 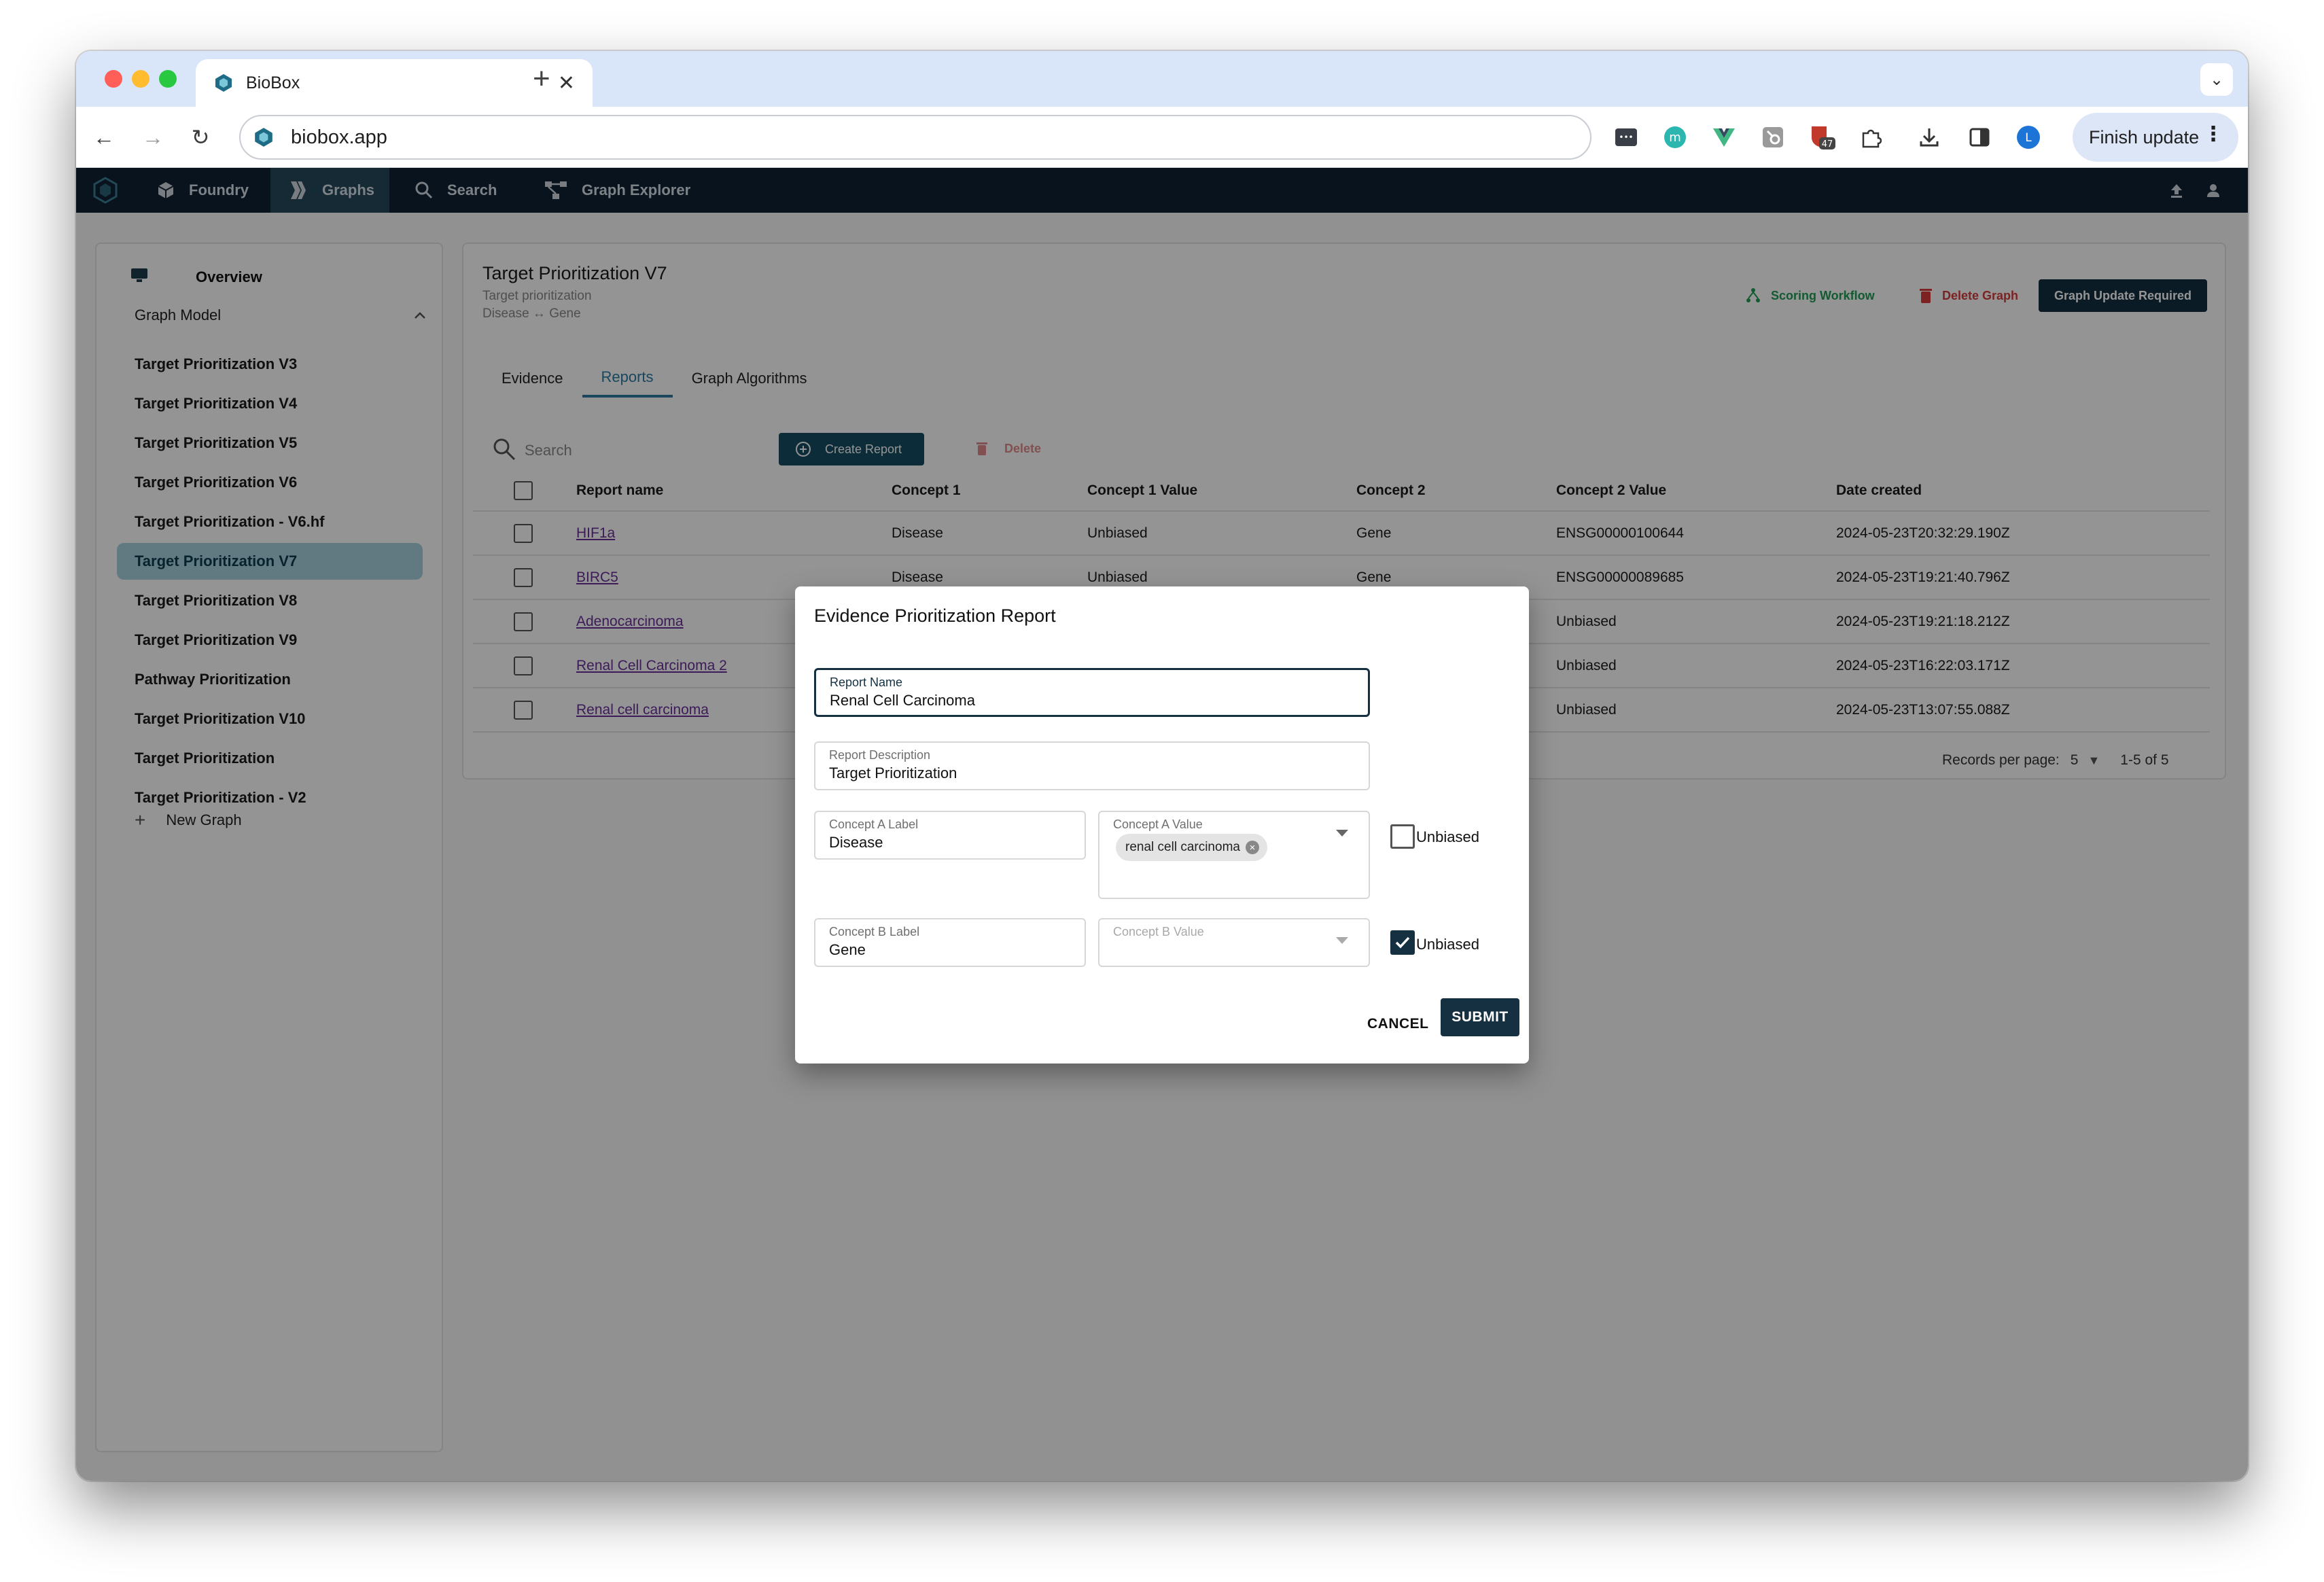 What do you see at coordinates (541, 79) in the screenshot?
I see `new-tab-button: +` at bounding box center [541, 79].